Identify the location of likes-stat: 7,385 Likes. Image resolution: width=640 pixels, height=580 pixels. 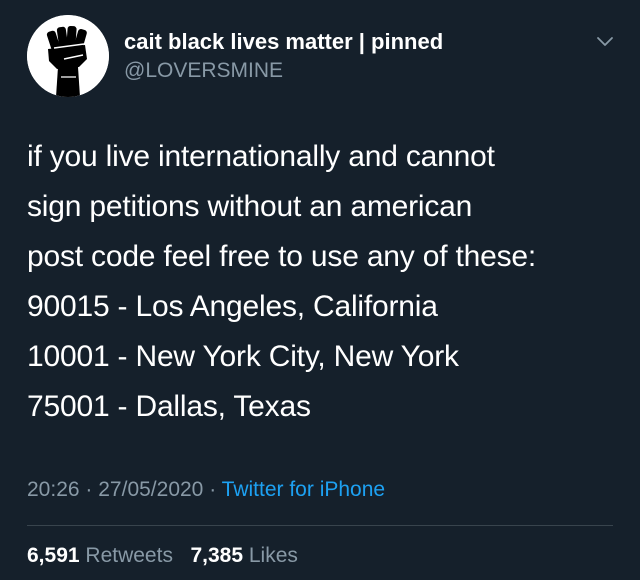
(243, 555).